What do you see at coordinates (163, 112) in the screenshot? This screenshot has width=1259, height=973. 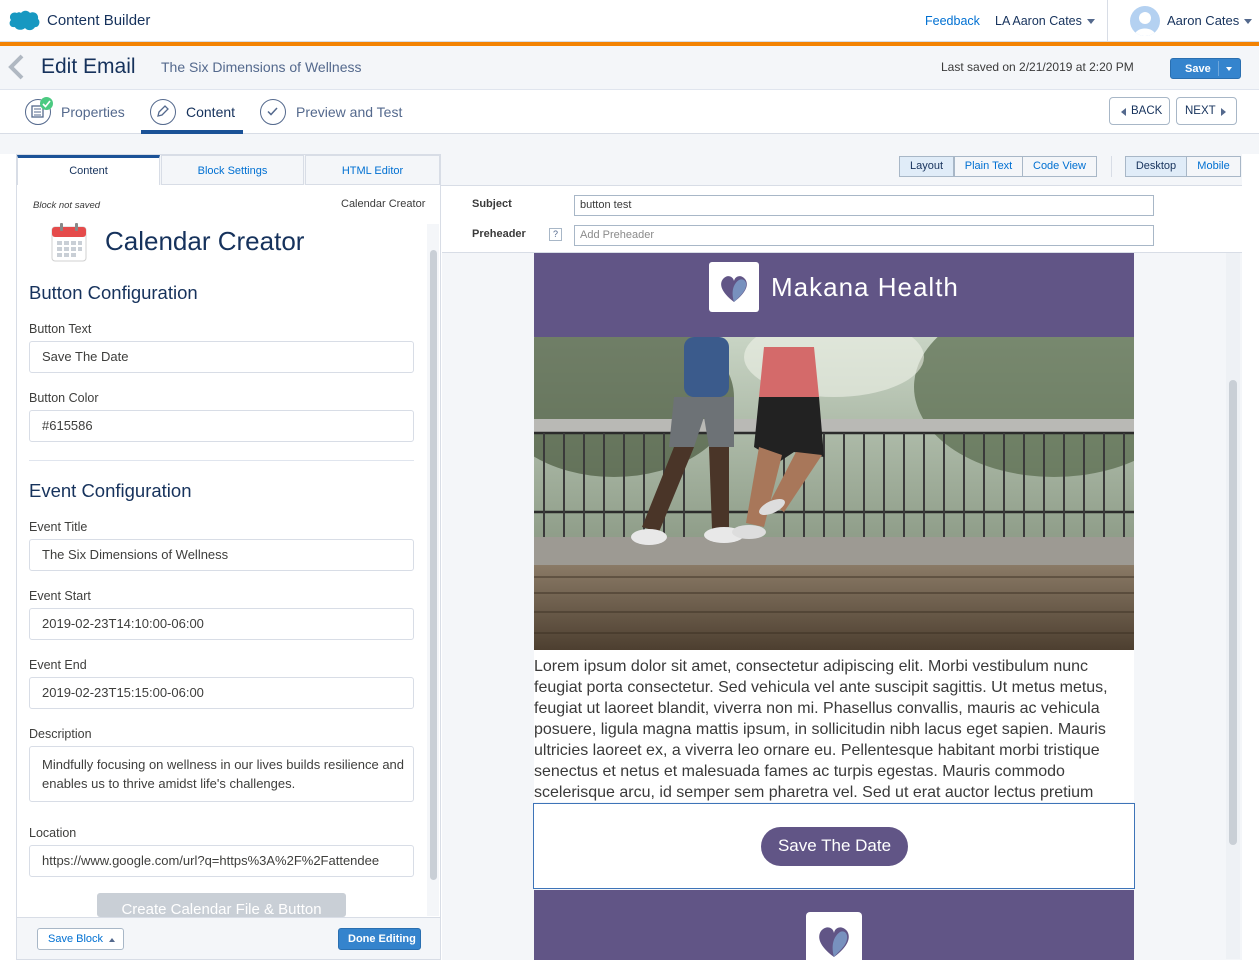 I see `pencil-icon` at bounding box center [163, 112].